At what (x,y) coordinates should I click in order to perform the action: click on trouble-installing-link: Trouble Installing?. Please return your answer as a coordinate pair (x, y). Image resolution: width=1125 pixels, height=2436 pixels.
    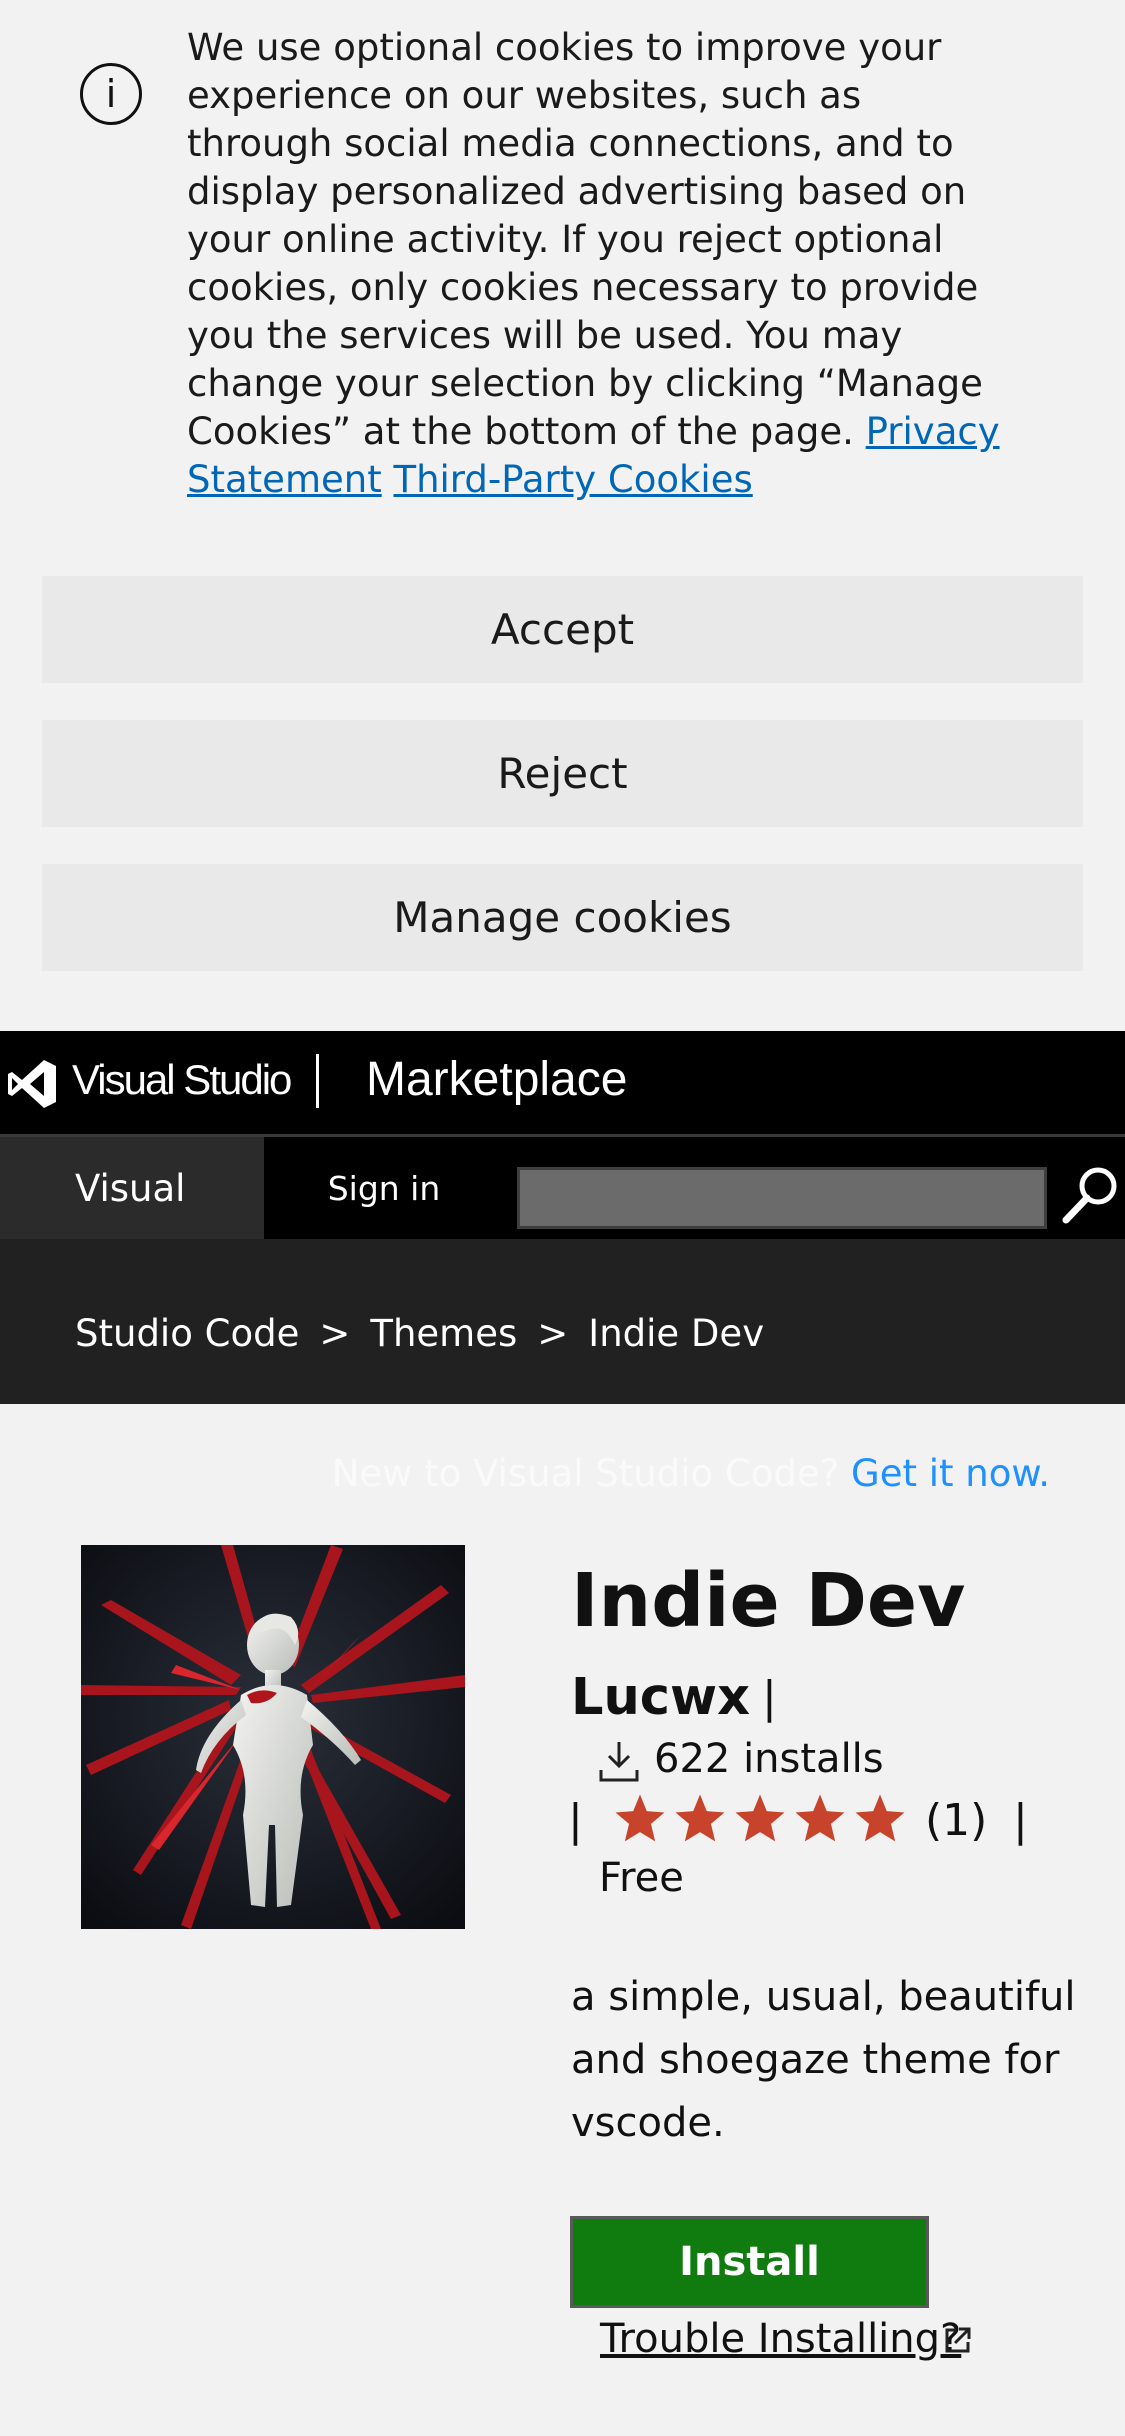
    Looking at the image, I should click on (780, 2339).